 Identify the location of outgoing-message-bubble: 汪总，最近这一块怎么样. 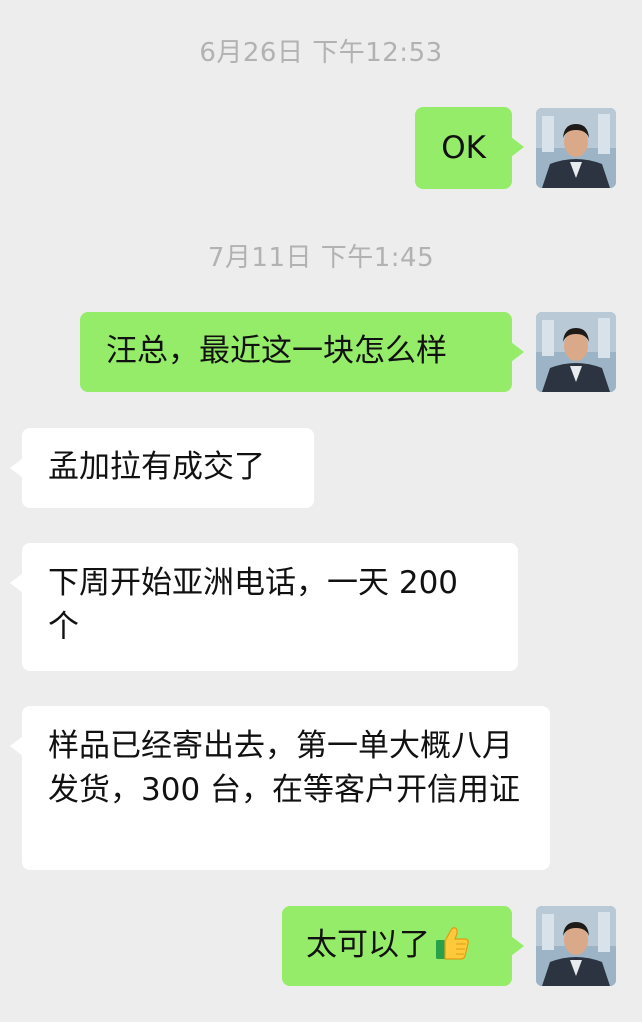
(302, 352).